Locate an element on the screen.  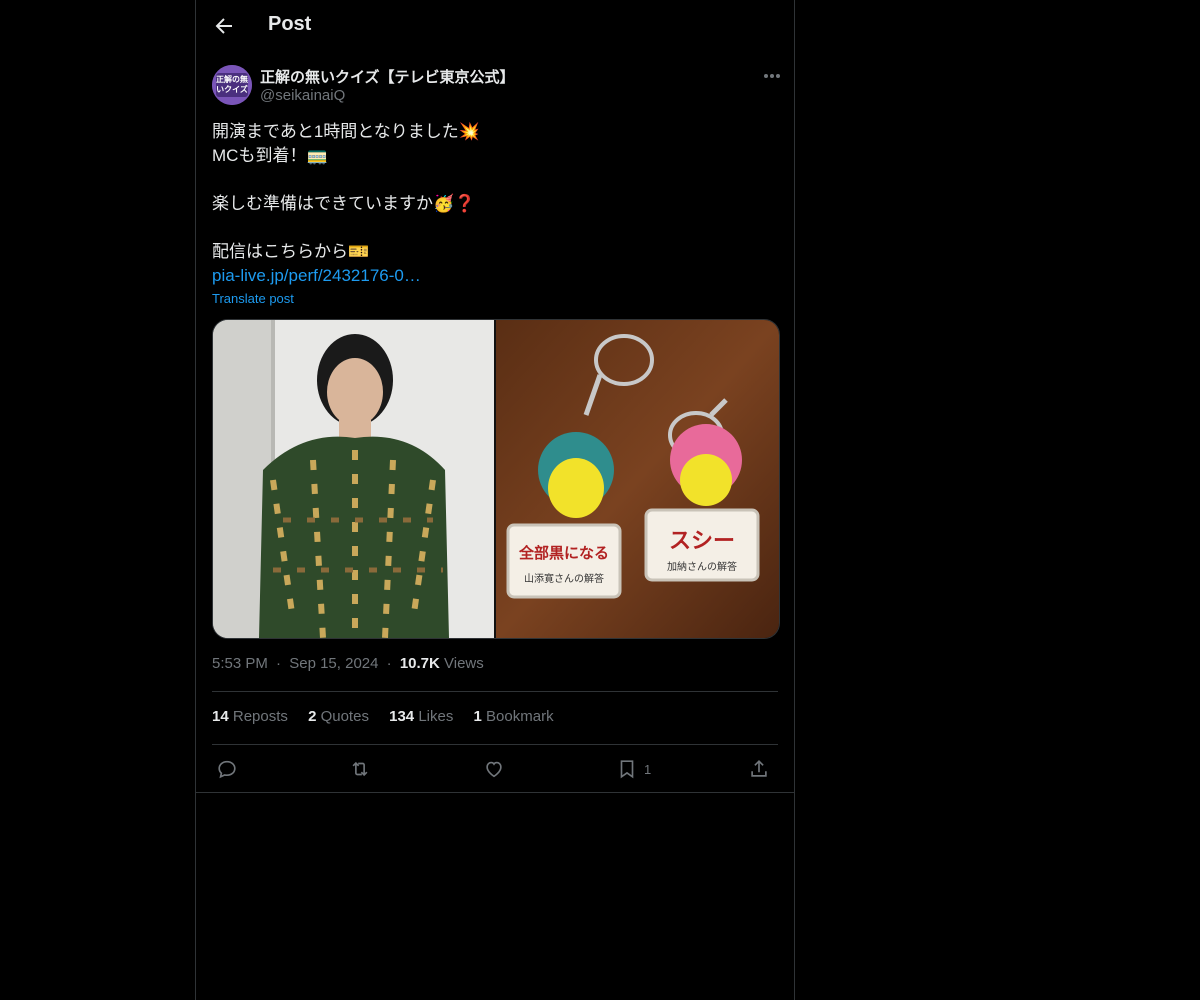
post-actions: 1 is located at coordinates (495, 769).